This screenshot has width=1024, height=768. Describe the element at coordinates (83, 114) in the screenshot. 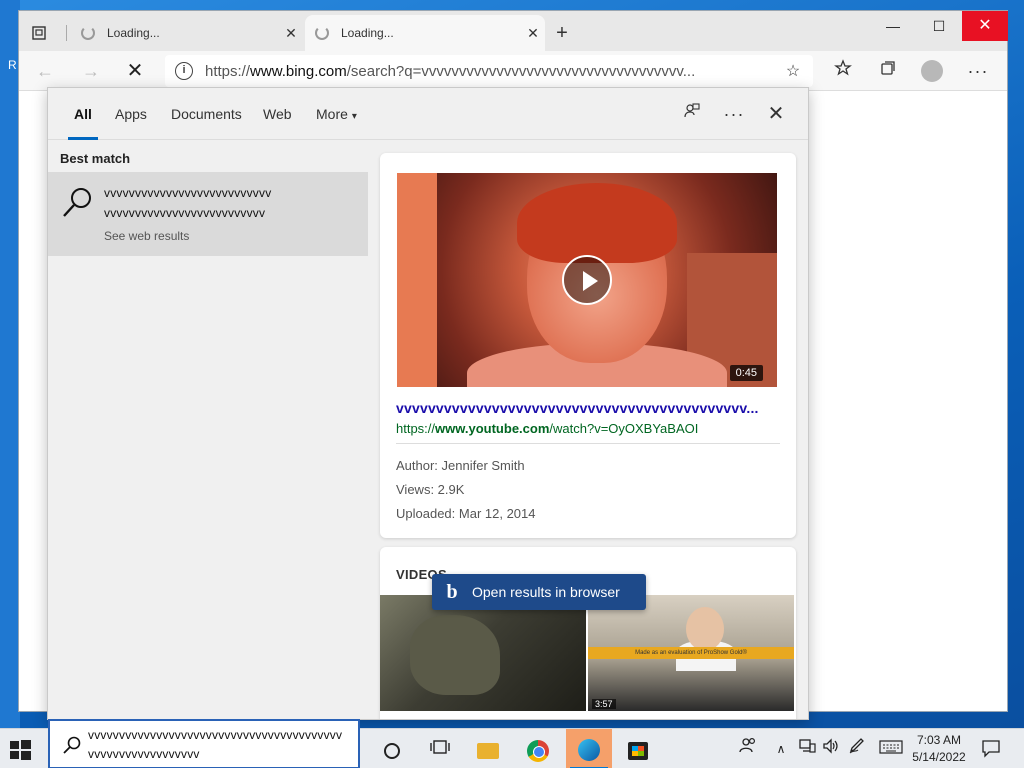

I see `tab-all: All` at that location.